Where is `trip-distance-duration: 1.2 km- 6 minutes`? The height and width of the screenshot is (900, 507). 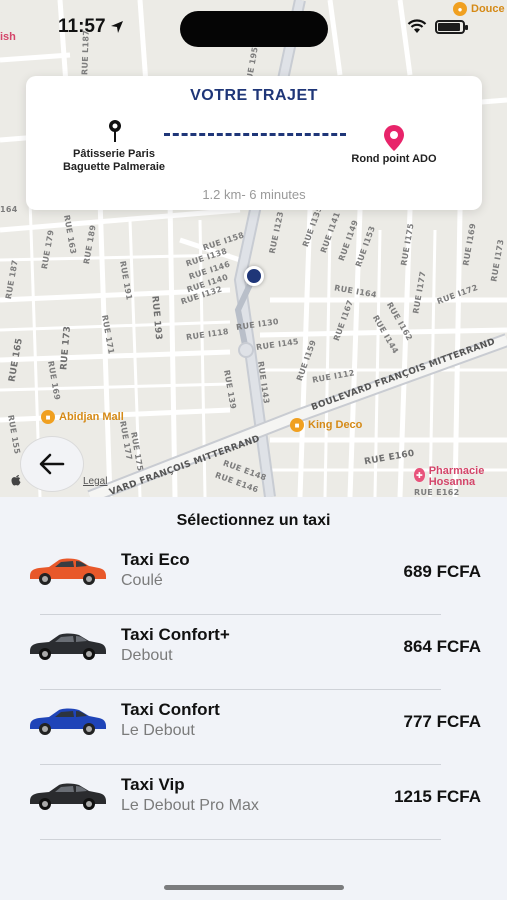
trip-distance-duration: 1.2 km- 6 minutes is located at coordinates (254, 194).